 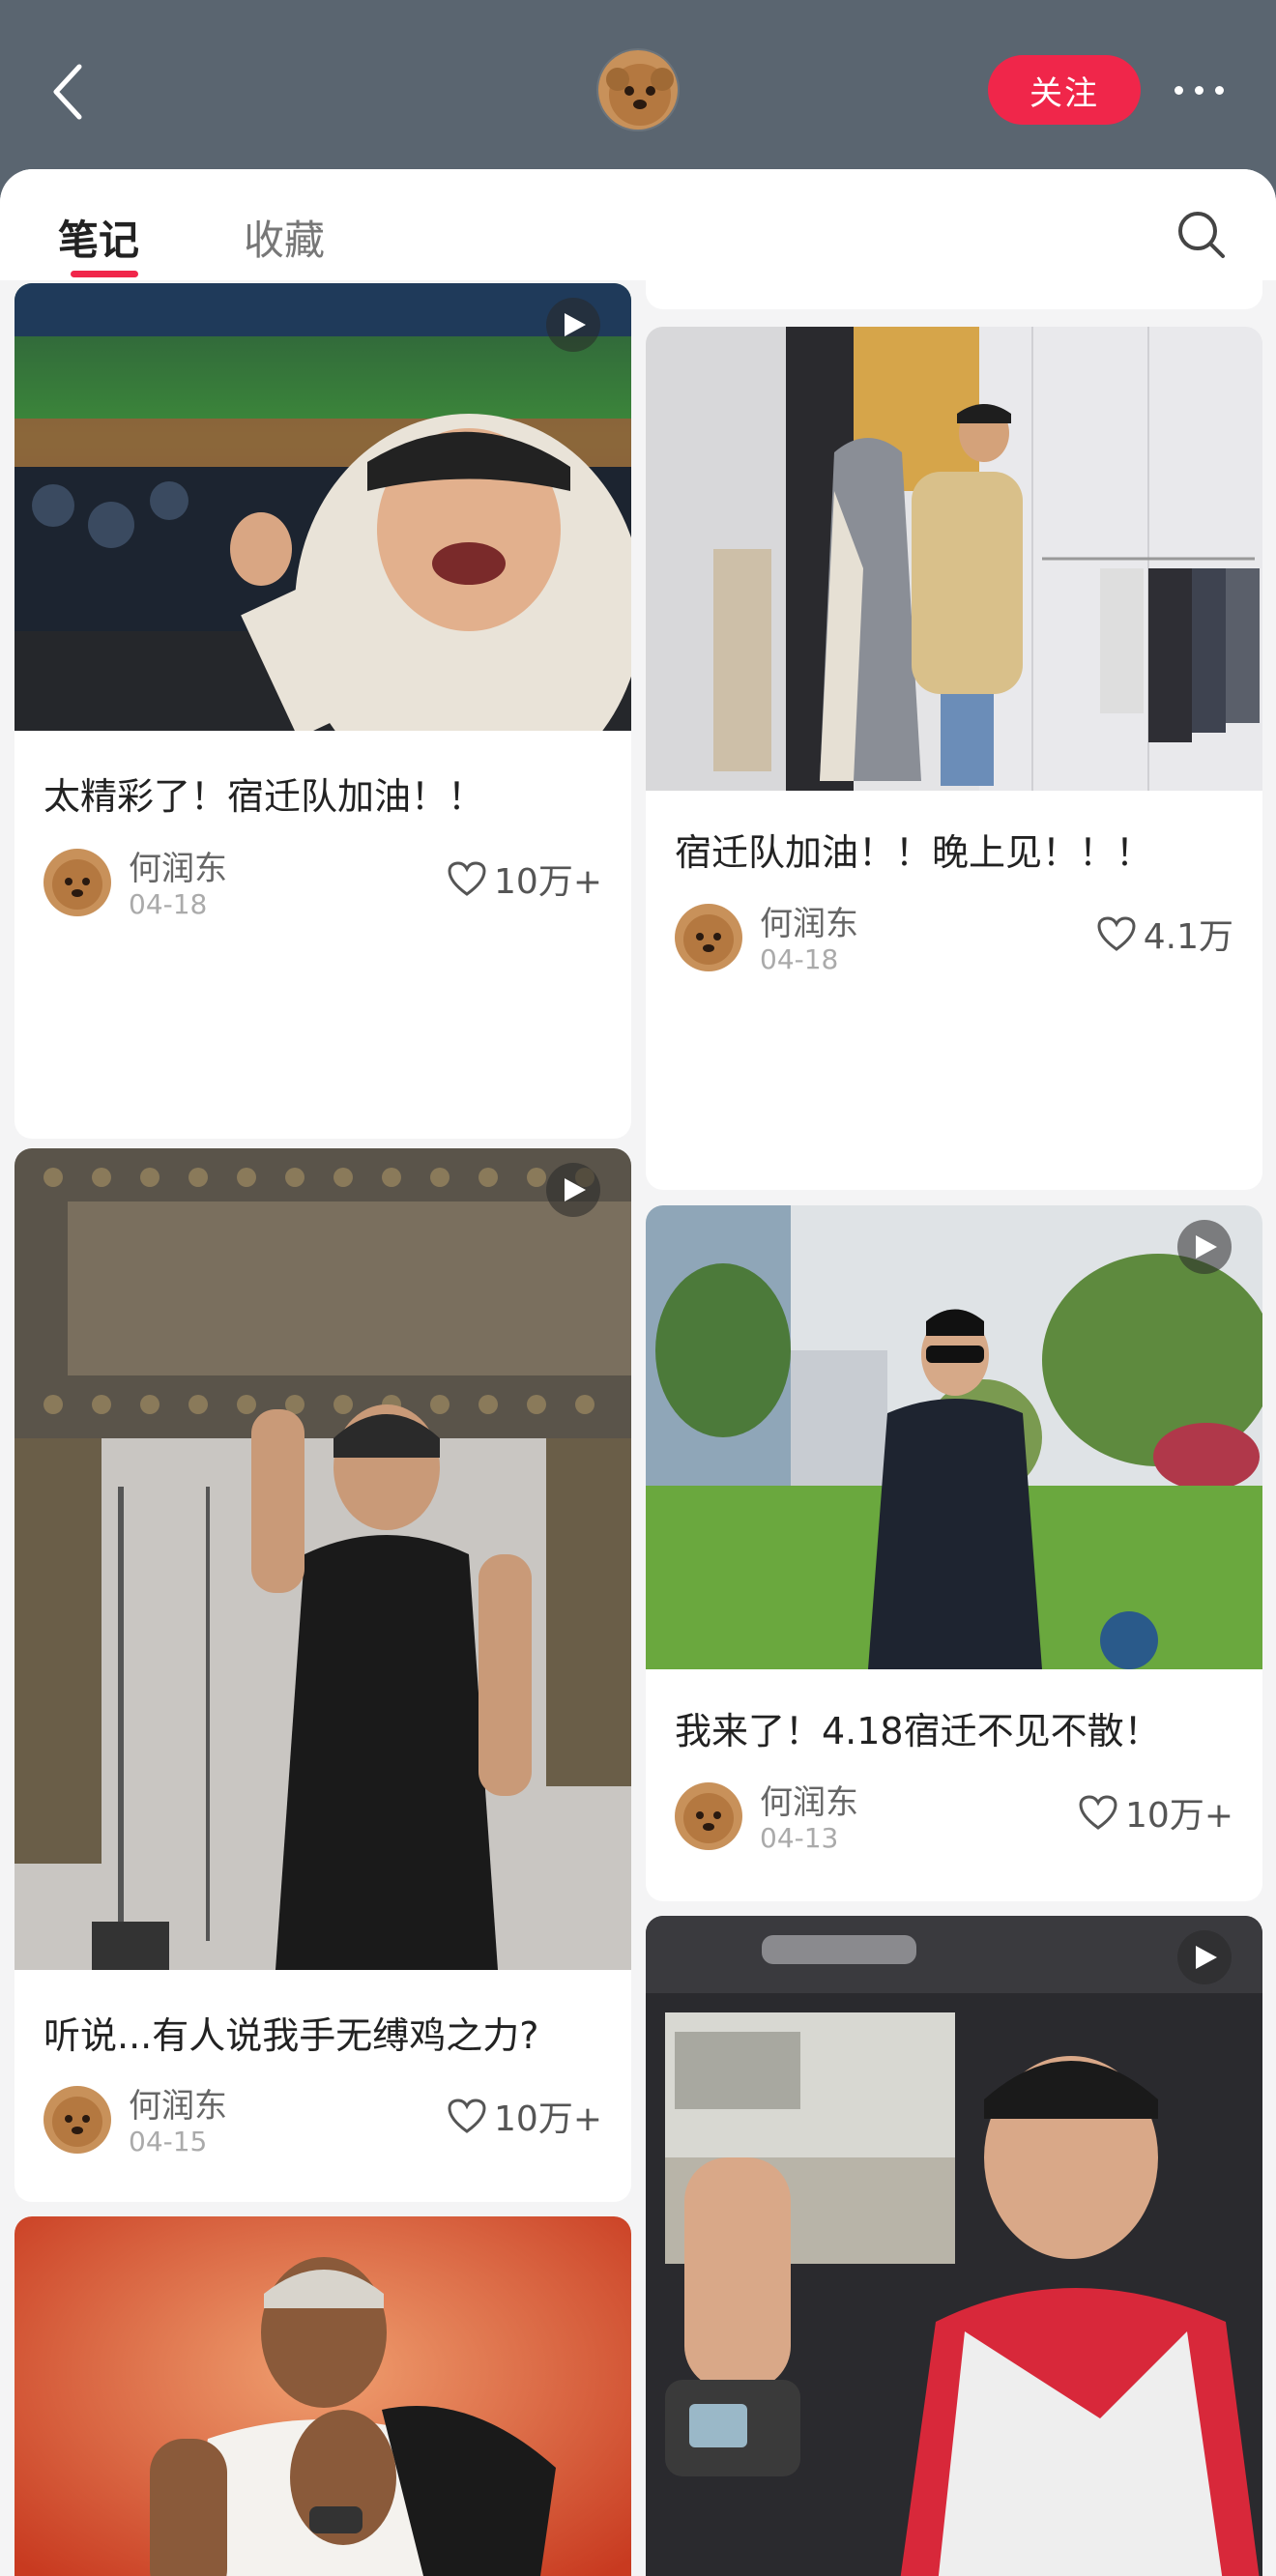 What do you see at coordinates (1064, 90) in the screenshot?
I see `follow-button: 关注` at bounding box center [1064, 90].